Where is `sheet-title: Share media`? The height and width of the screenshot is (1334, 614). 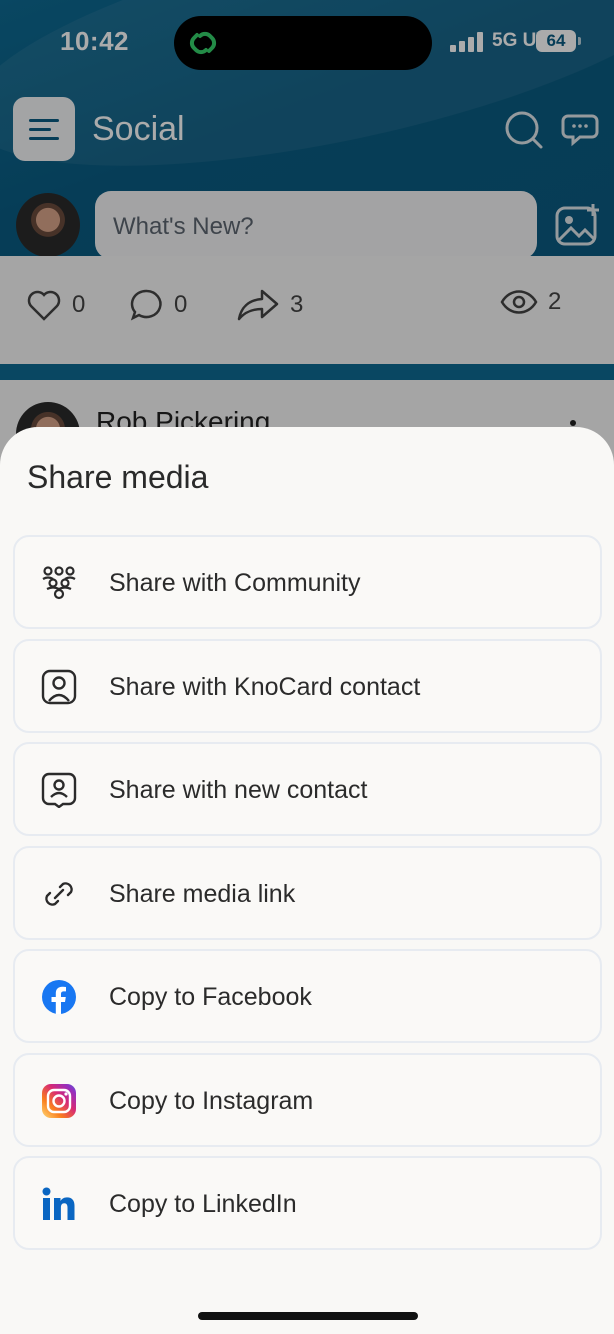
sheet-title: Share media is located at coordinates (118, 477).